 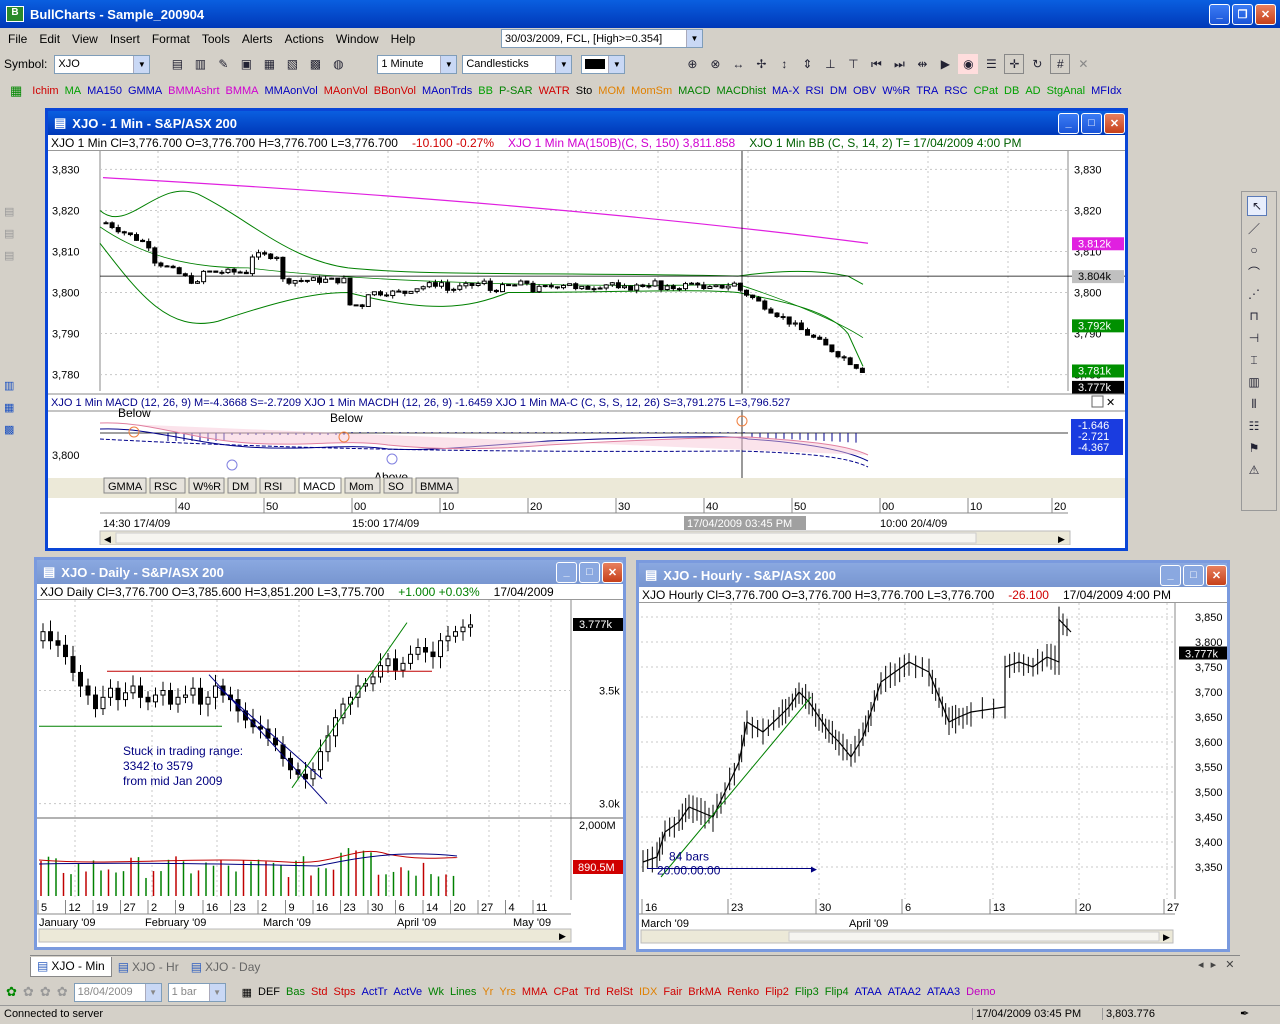 What do you see at coordinates (991, 64) in the screenshot?
I see `list-icon: ☰` at bounding box center [991, 64].